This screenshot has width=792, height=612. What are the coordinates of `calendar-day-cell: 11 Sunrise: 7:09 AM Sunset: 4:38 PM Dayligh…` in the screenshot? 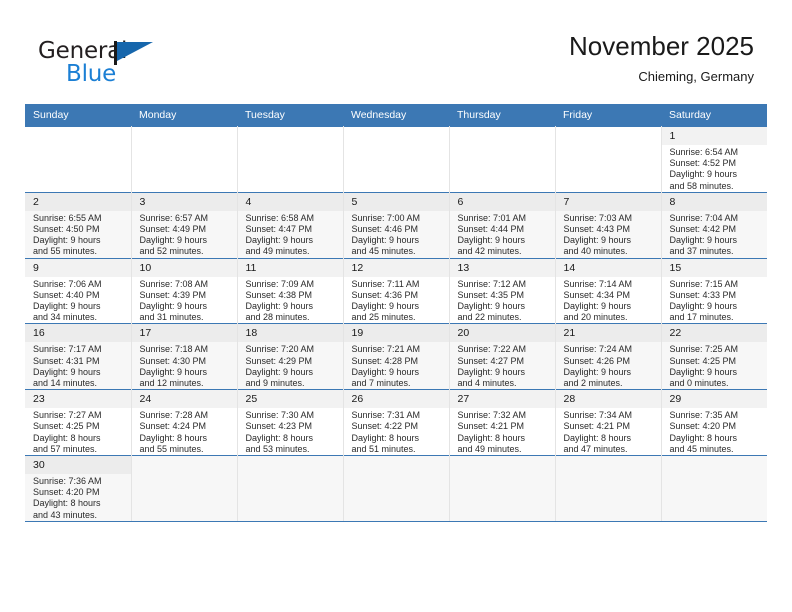 It's located at (290, 290).